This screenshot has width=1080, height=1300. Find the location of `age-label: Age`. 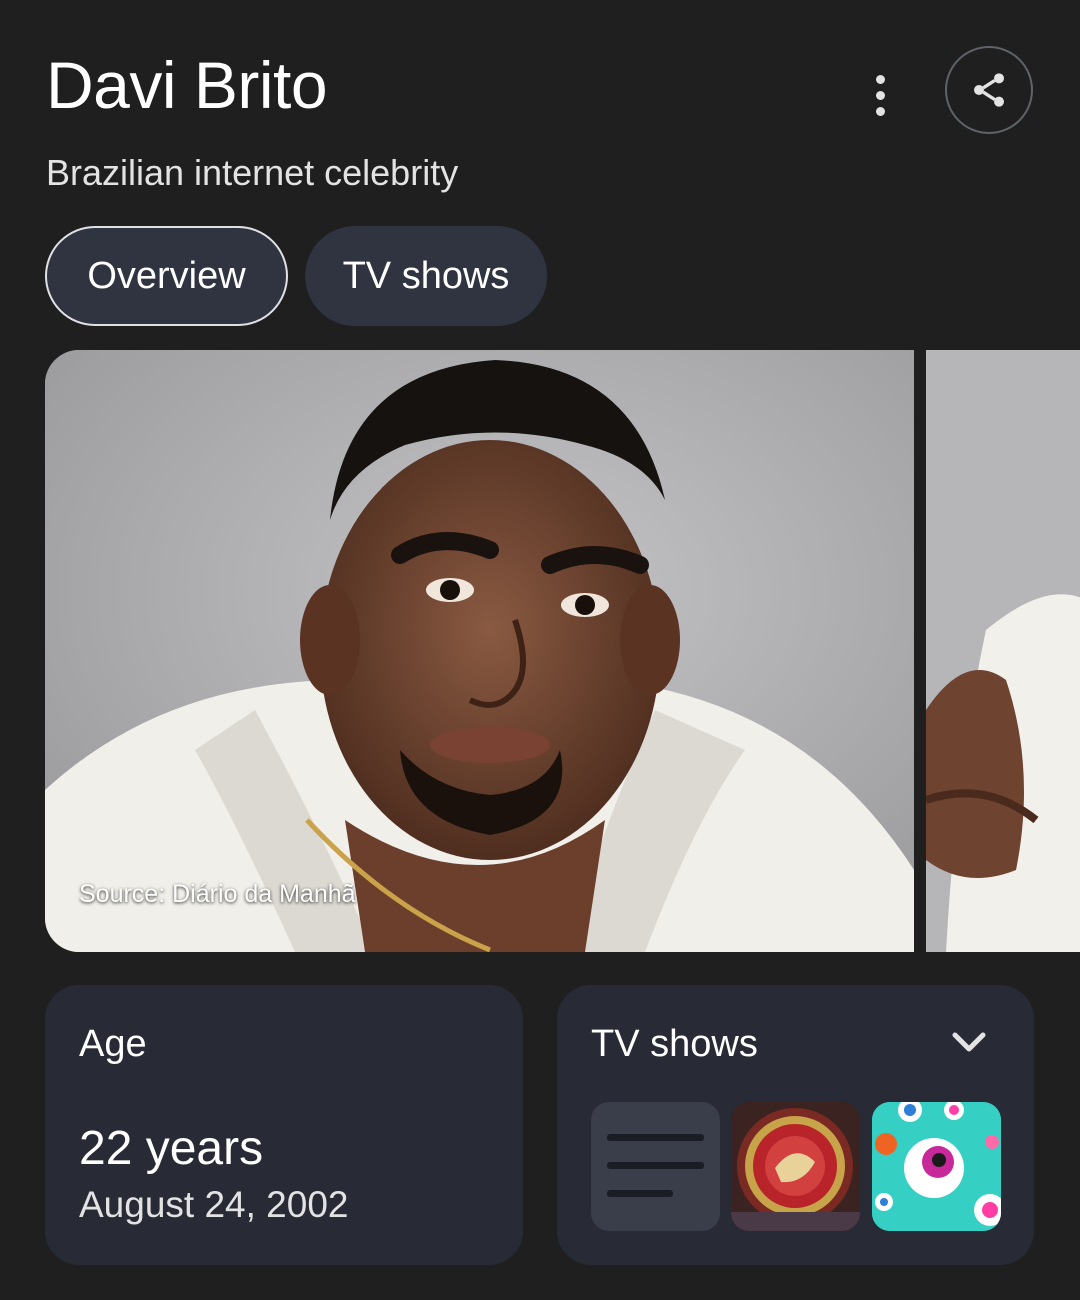

age-label: Age is located at coordinates (113, 1044).